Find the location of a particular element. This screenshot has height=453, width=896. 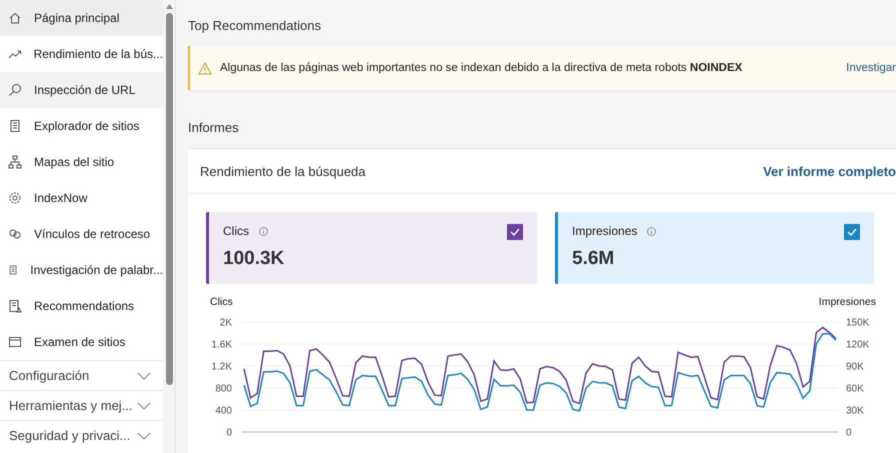

scrollbar-thumb is located at coordinates (169, 199).